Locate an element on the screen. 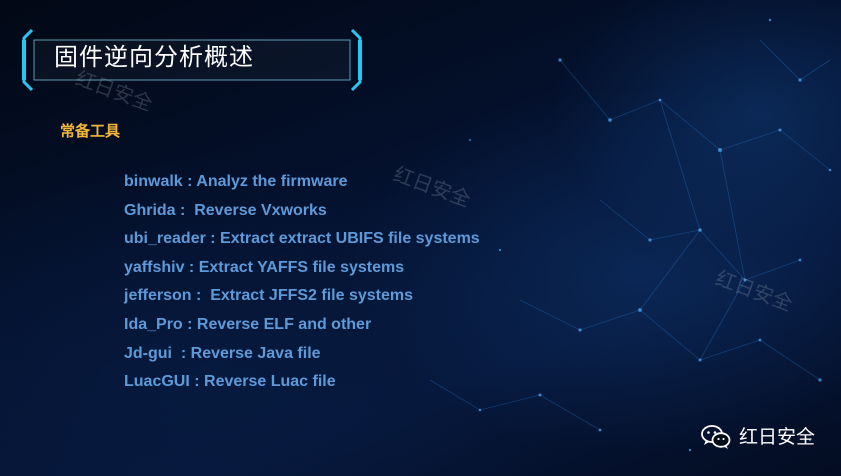 Image resolution: width=841 pixels, height=476 pixels. wechat-icon is located at coordinates (716, 437).